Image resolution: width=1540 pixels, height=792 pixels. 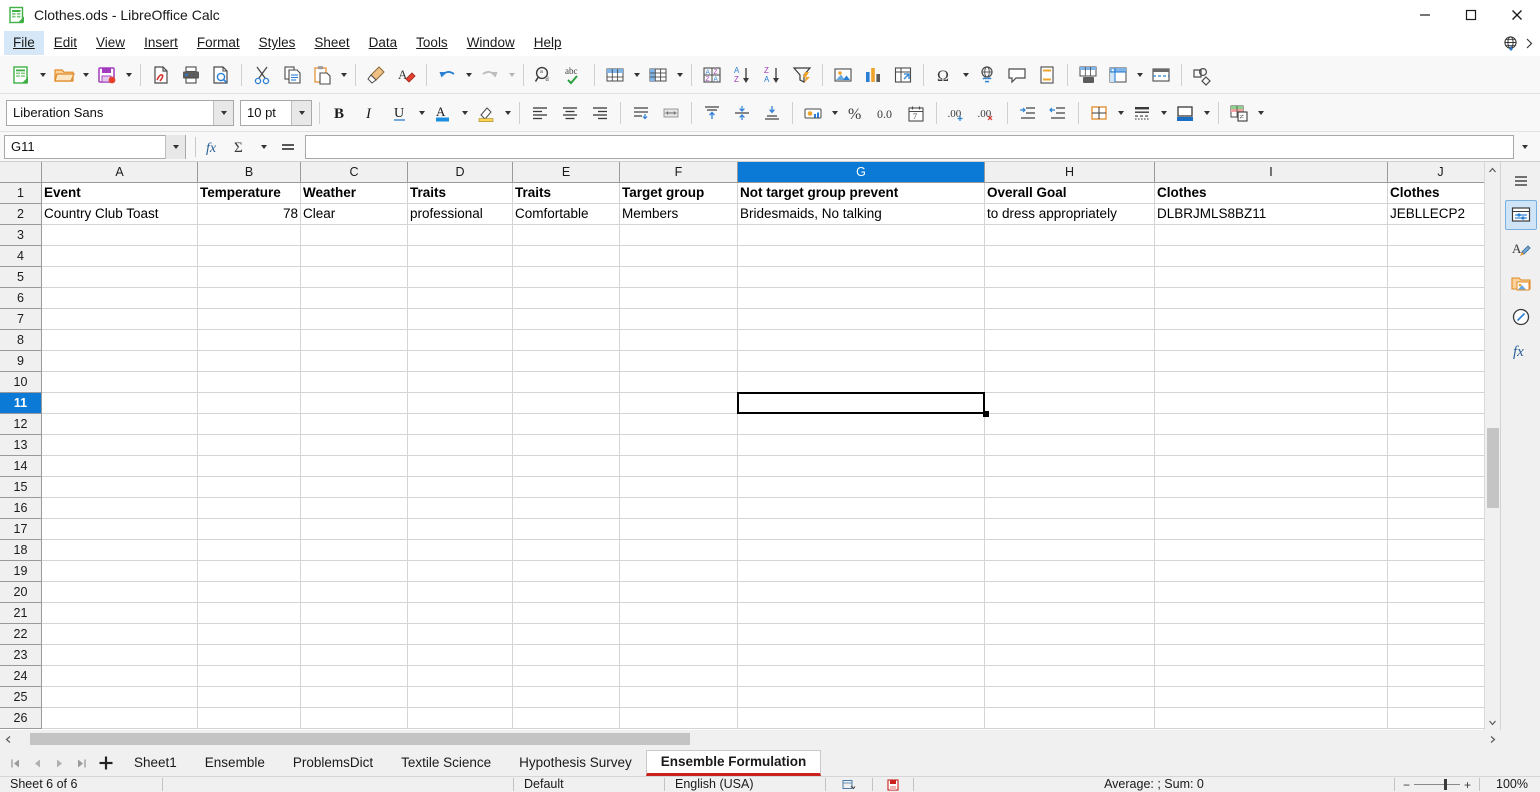 I want to click on cell-D13, so click(x=460, y=445).